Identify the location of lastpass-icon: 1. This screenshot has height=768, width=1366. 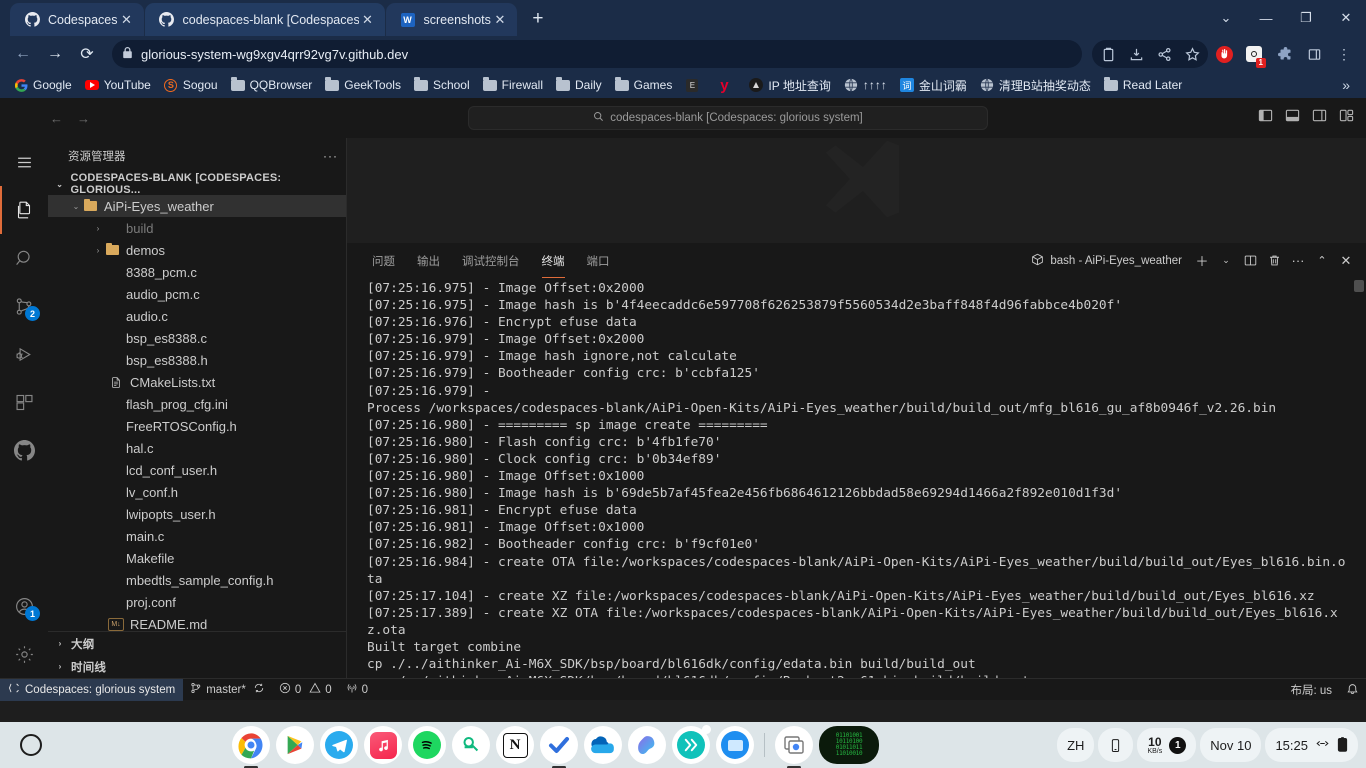
(1254, 54).